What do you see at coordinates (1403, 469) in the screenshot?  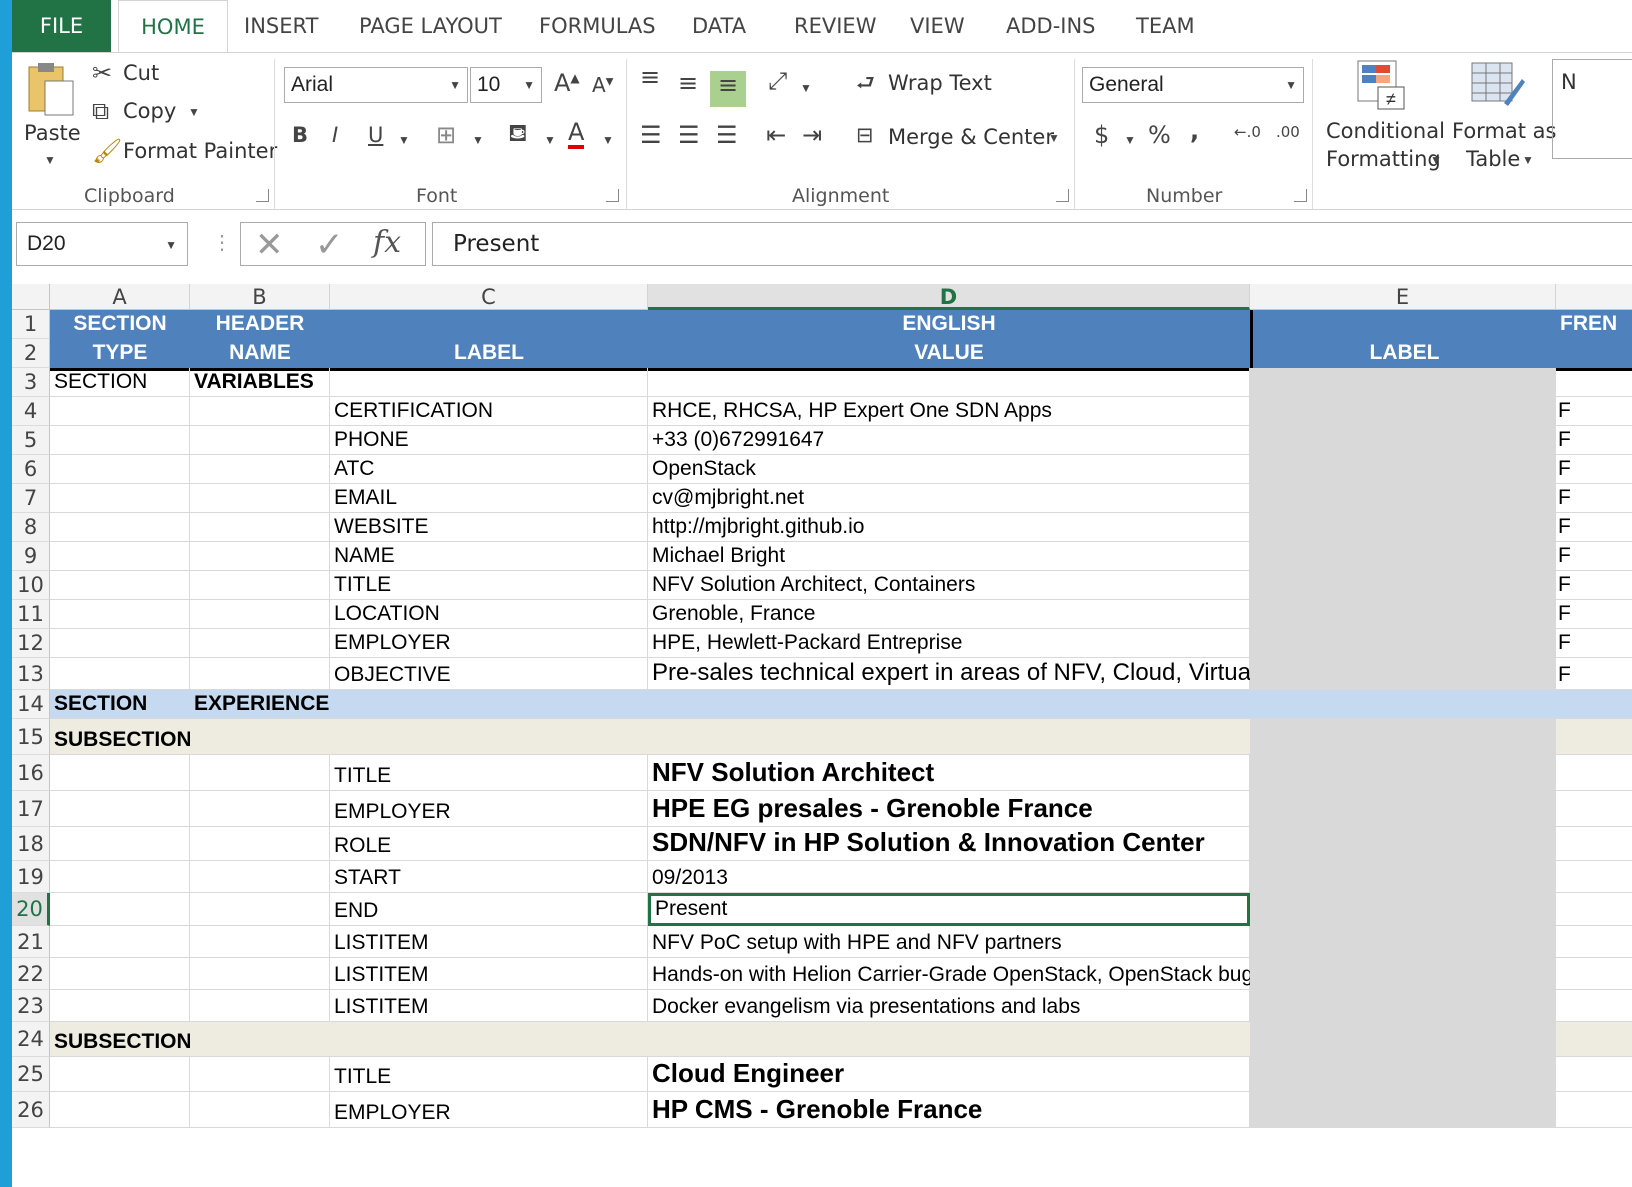 I see `cell-E6` at bounding box center [1403, 469].